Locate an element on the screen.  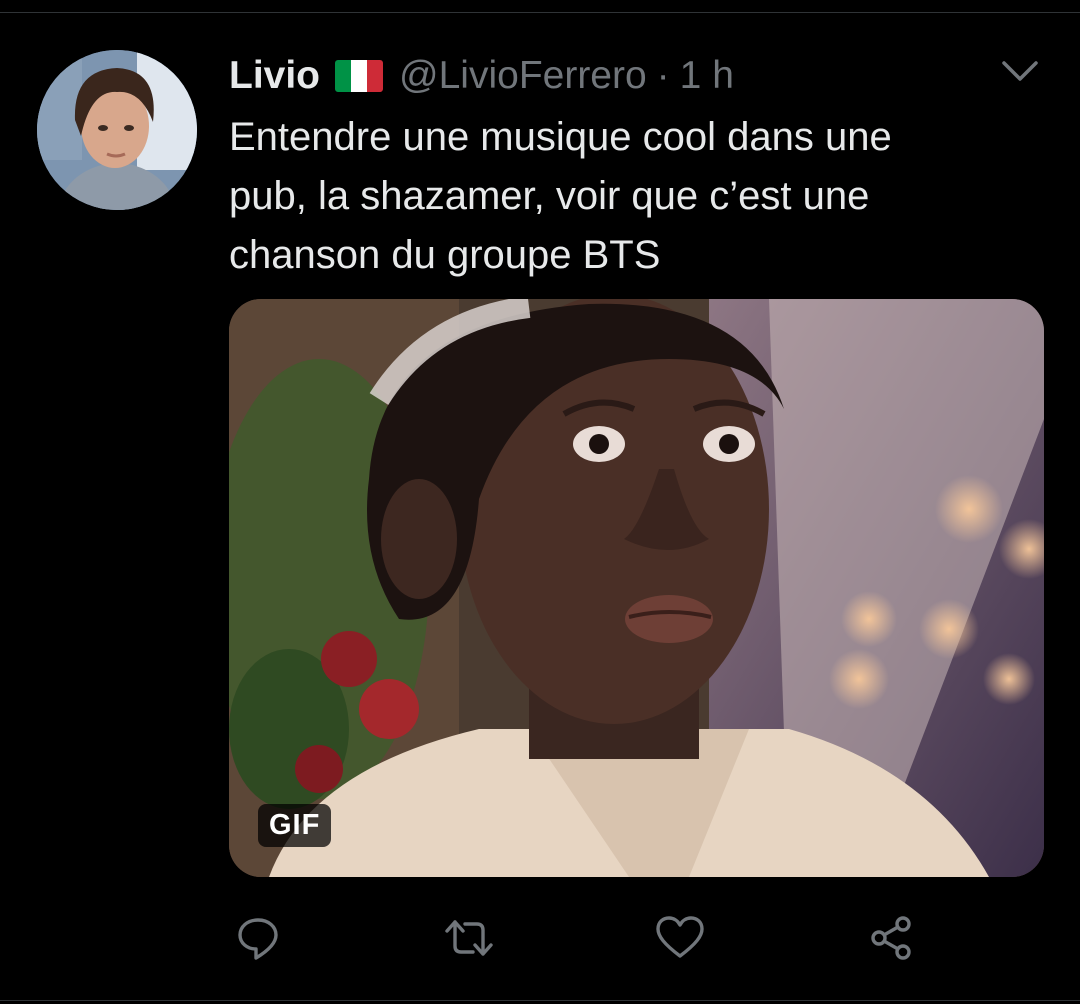
reply-icon is located at coordinates (258, 939).